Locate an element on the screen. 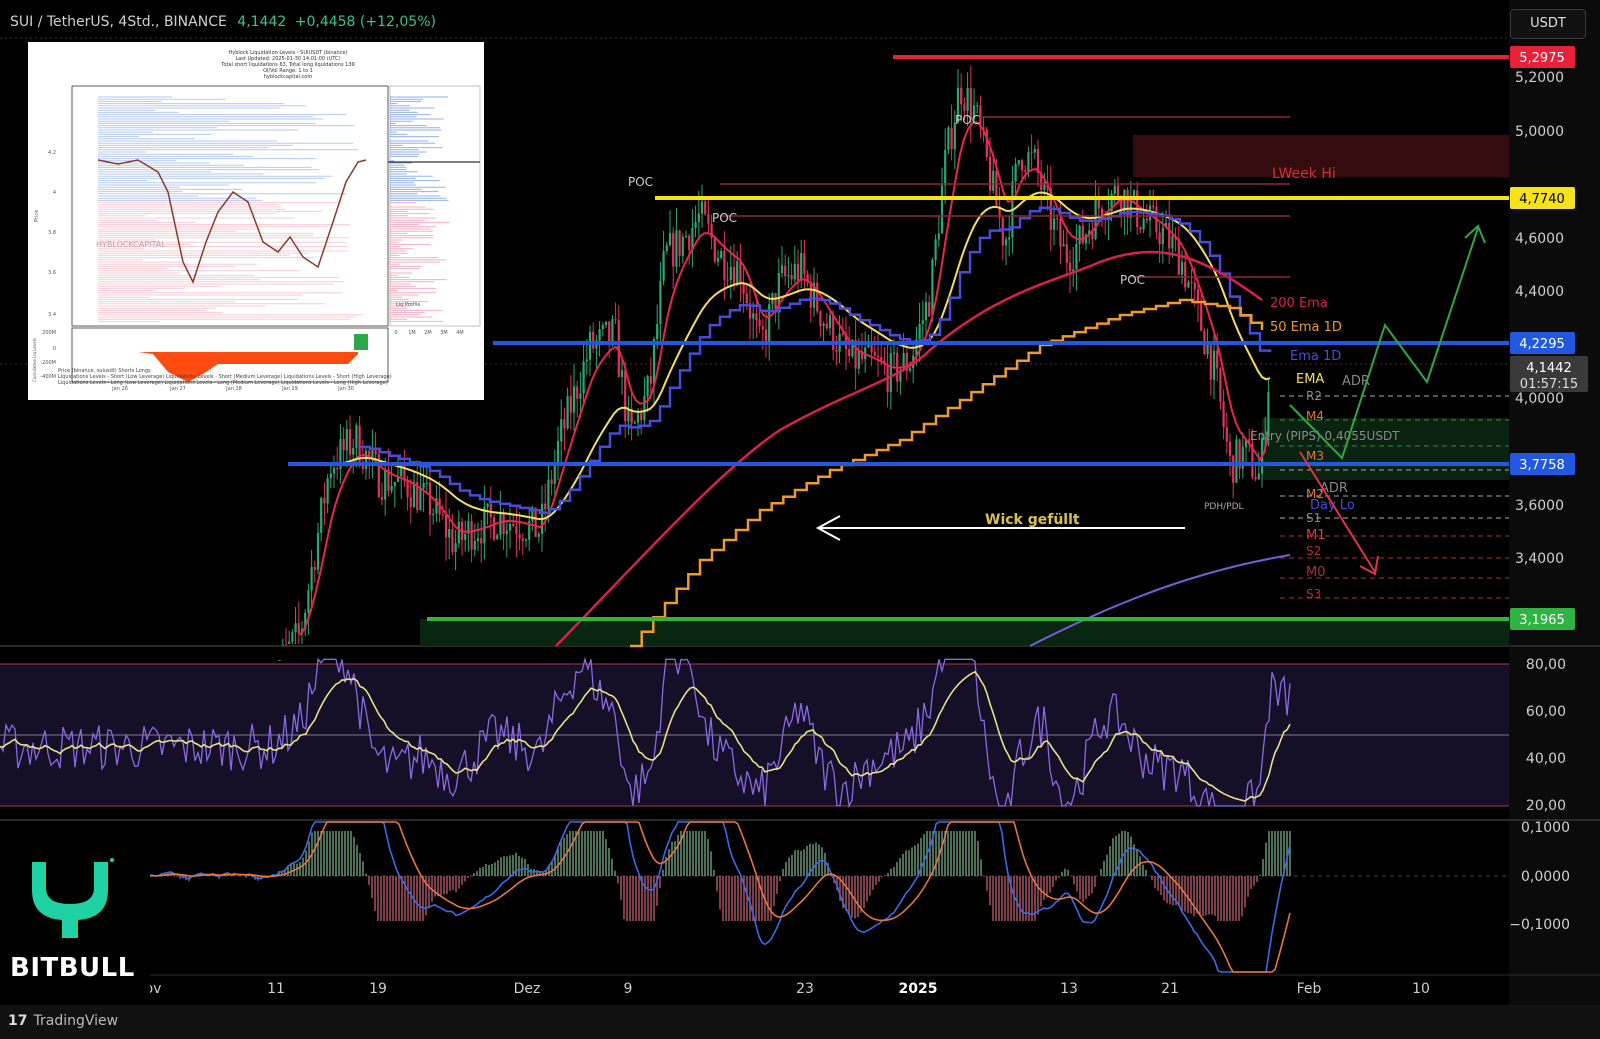 Image resolution: width=1600 pixels, height=1039 pixels. macd-tick-label: 0,1000 is located at coordinates (1545, 828).